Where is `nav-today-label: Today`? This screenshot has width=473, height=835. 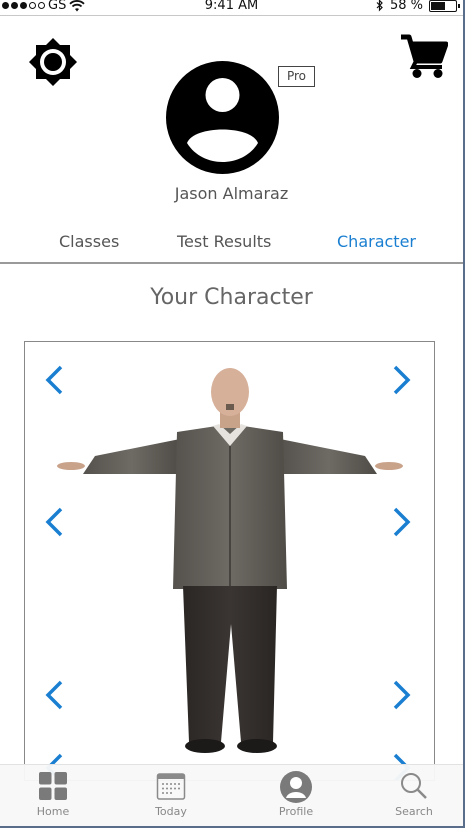 nav-today-label: Today is located at coordinates (171, 811).